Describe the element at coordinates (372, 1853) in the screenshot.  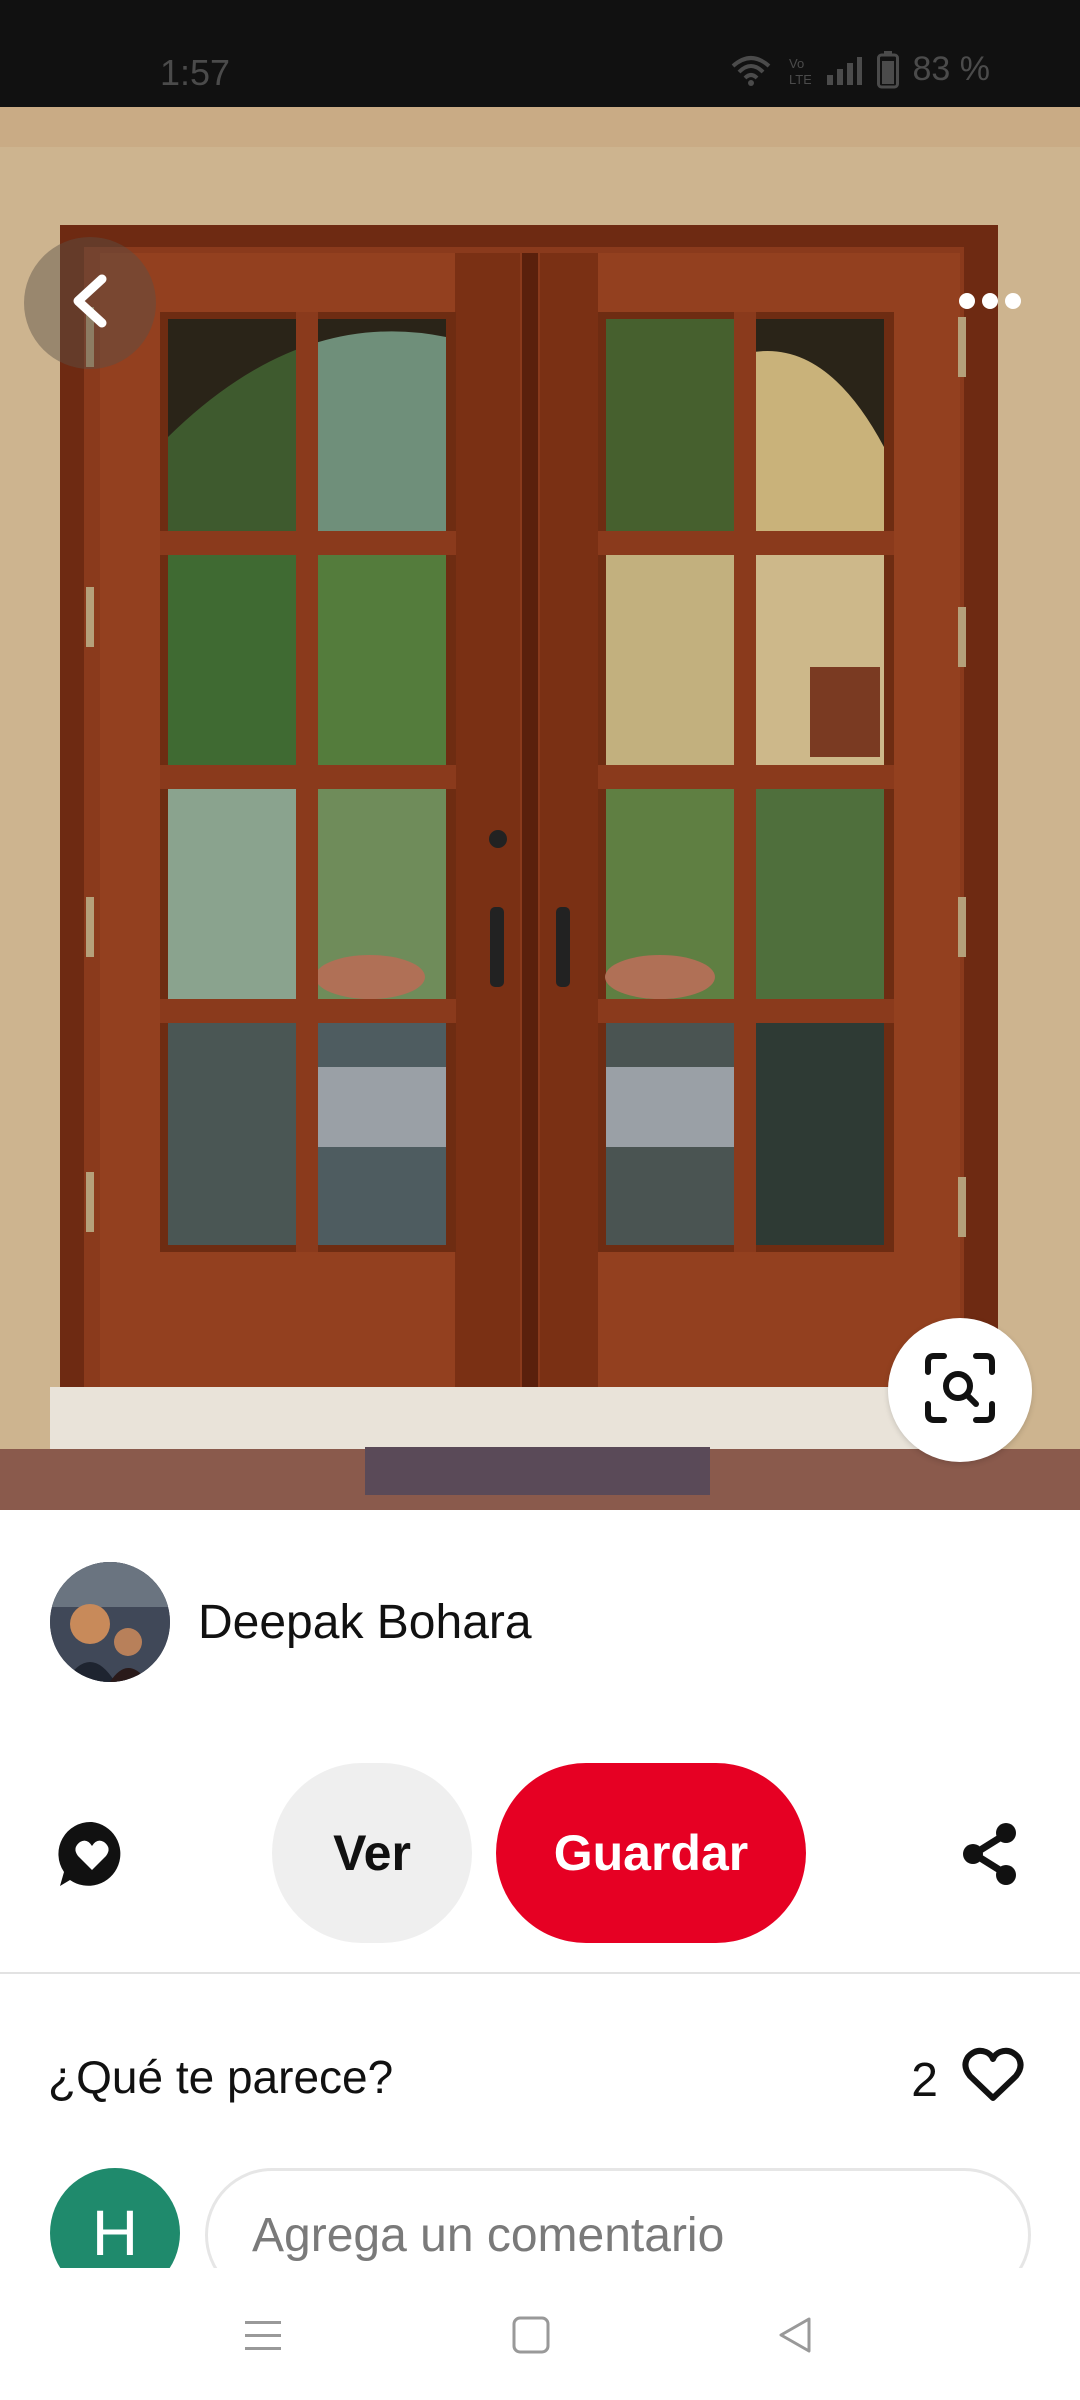
I see `view-button: Ver` at that location.